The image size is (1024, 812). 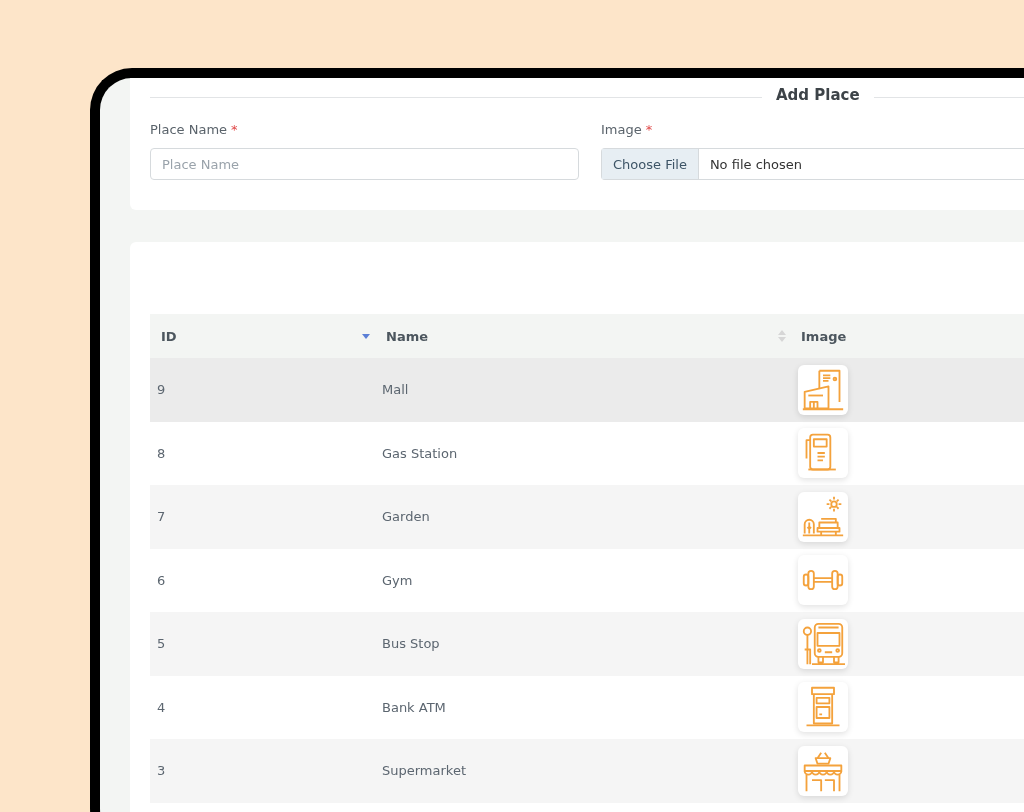 I want to click on table-cell-text: Bus Stop, so click(x=411, y=644).